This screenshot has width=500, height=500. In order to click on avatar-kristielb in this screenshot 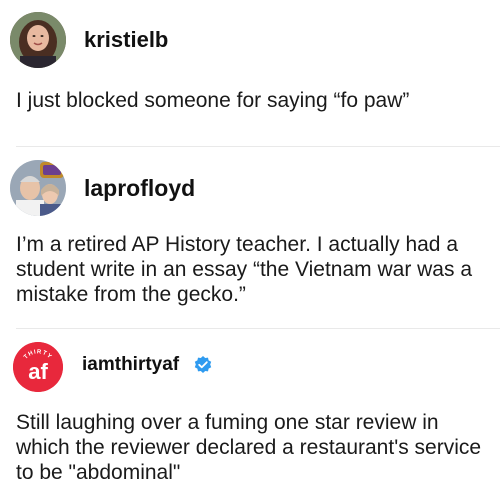, I will do `click(38, 40)`.